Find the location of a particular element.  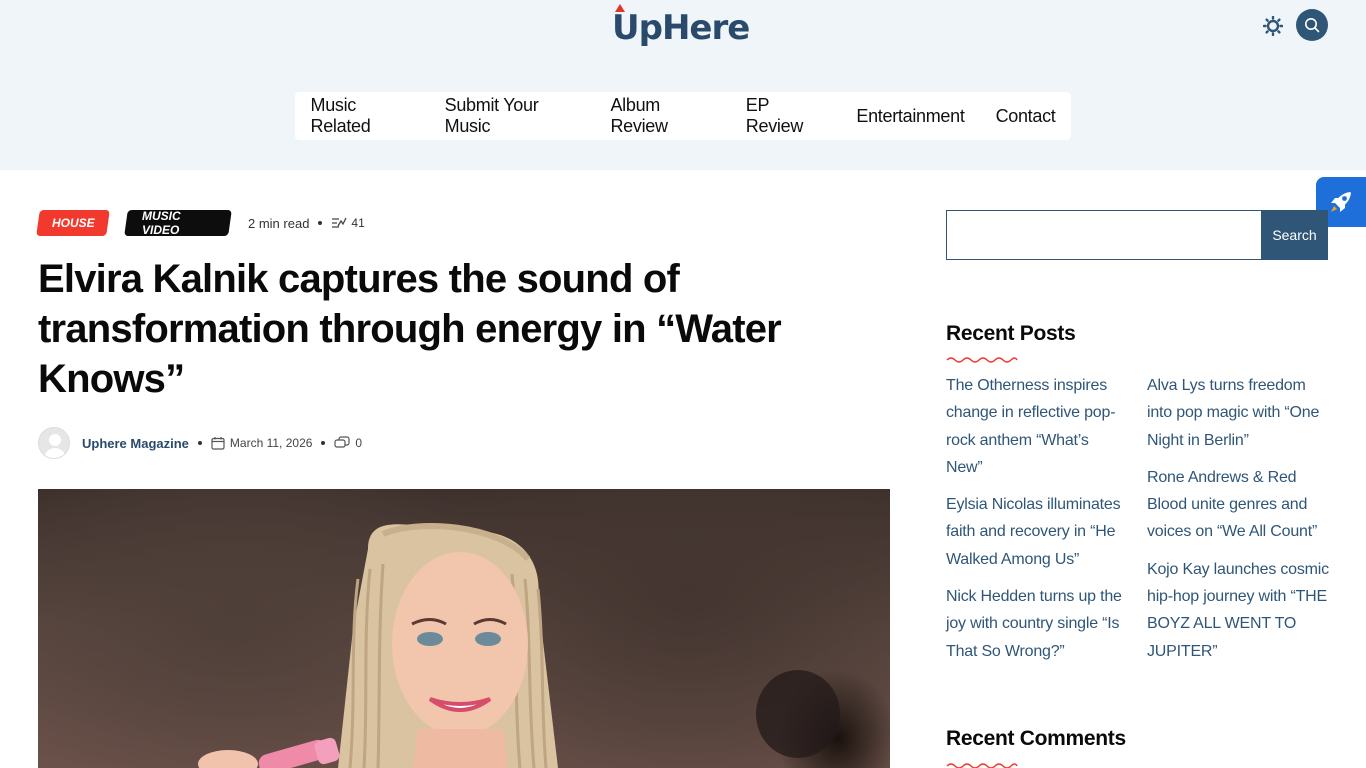

views-trend-icon is located at coordinates (340, 222).